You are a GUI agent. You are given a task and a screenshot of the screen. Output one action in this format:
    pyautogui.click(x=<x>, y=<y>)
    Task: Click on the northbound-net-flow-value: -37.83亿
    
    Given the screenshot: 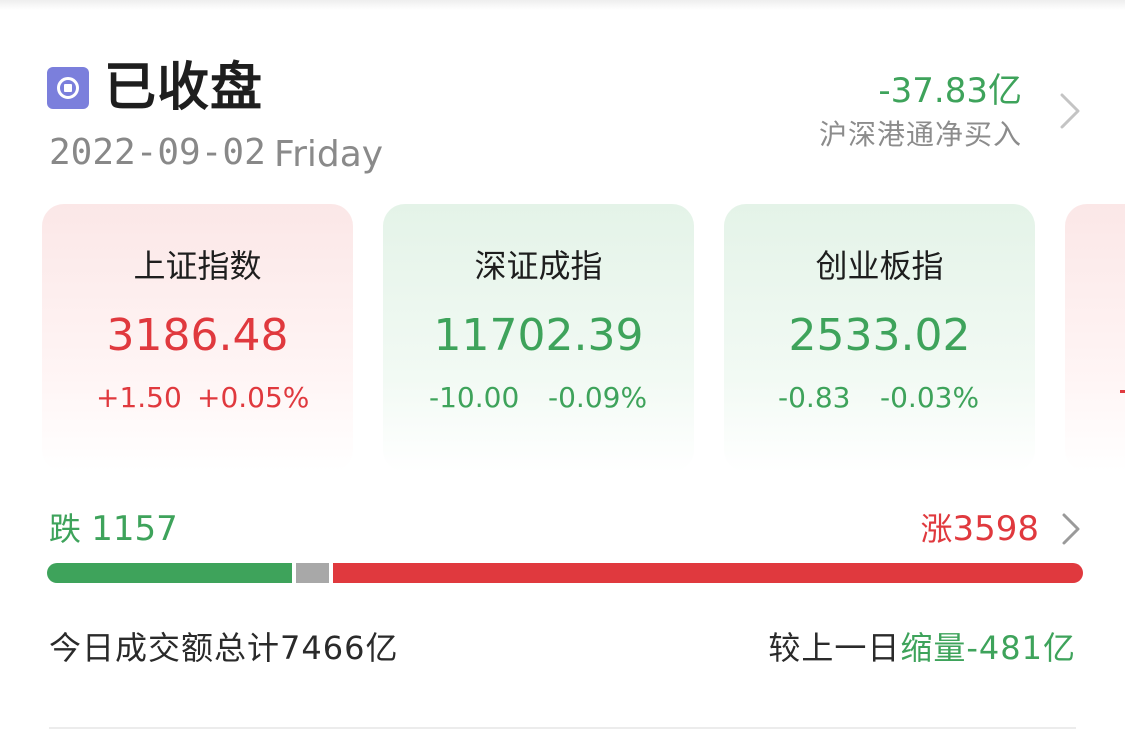 What is the action you would take?
    pyautogui.click(x=950, y=91)
    